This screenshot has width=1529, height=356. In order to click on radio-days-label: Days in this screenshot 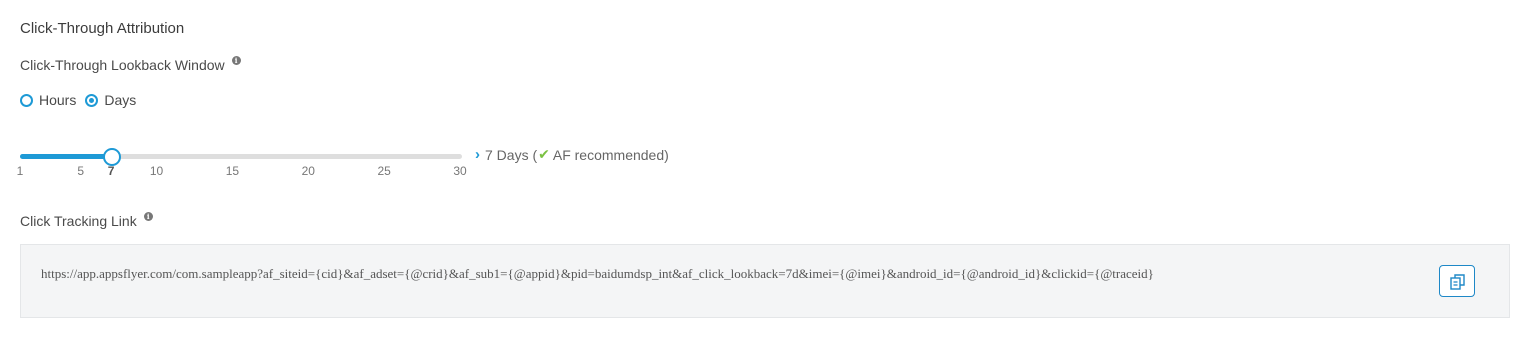, I will do `click(120, 100)`.